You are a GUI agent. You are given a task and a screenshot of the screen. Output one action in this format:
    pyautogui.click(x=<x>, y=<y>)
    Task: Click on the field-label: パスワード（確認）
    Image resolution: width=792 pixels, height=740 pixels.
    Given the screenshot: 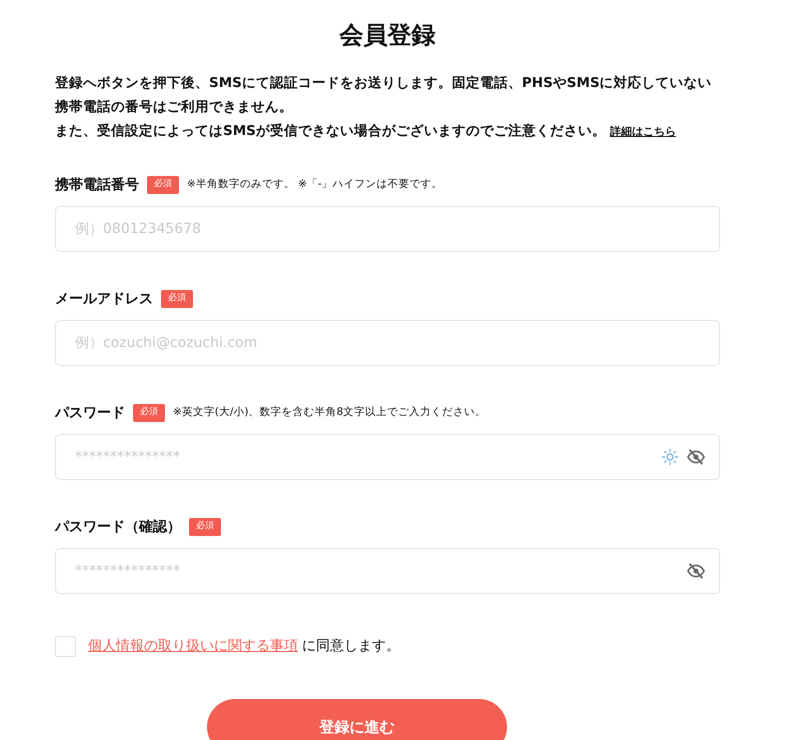 What is the action you would take?
    pyautogui.click(x=118, y=527)
    